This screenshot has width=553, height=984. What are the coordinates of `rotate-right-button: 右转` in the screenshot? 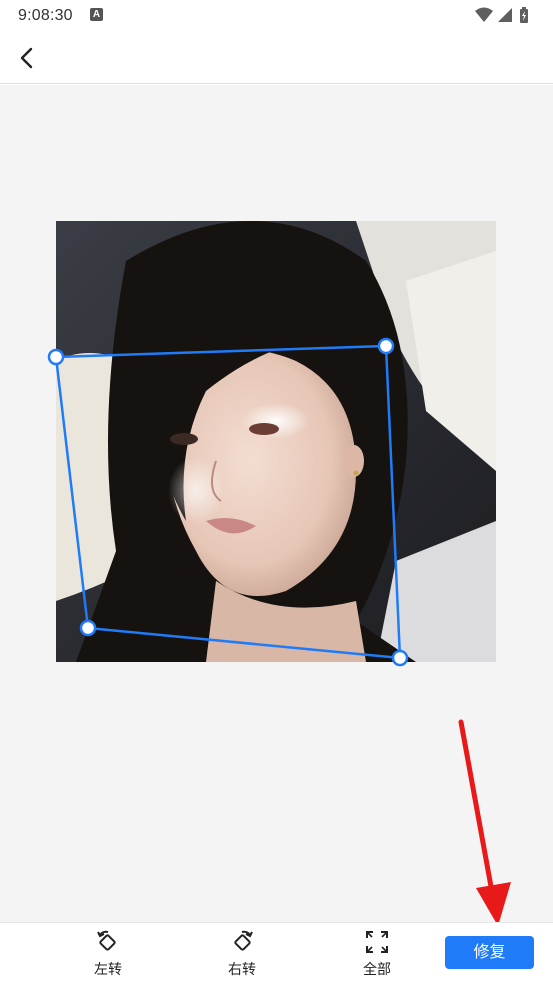 It's located at (242, 955).